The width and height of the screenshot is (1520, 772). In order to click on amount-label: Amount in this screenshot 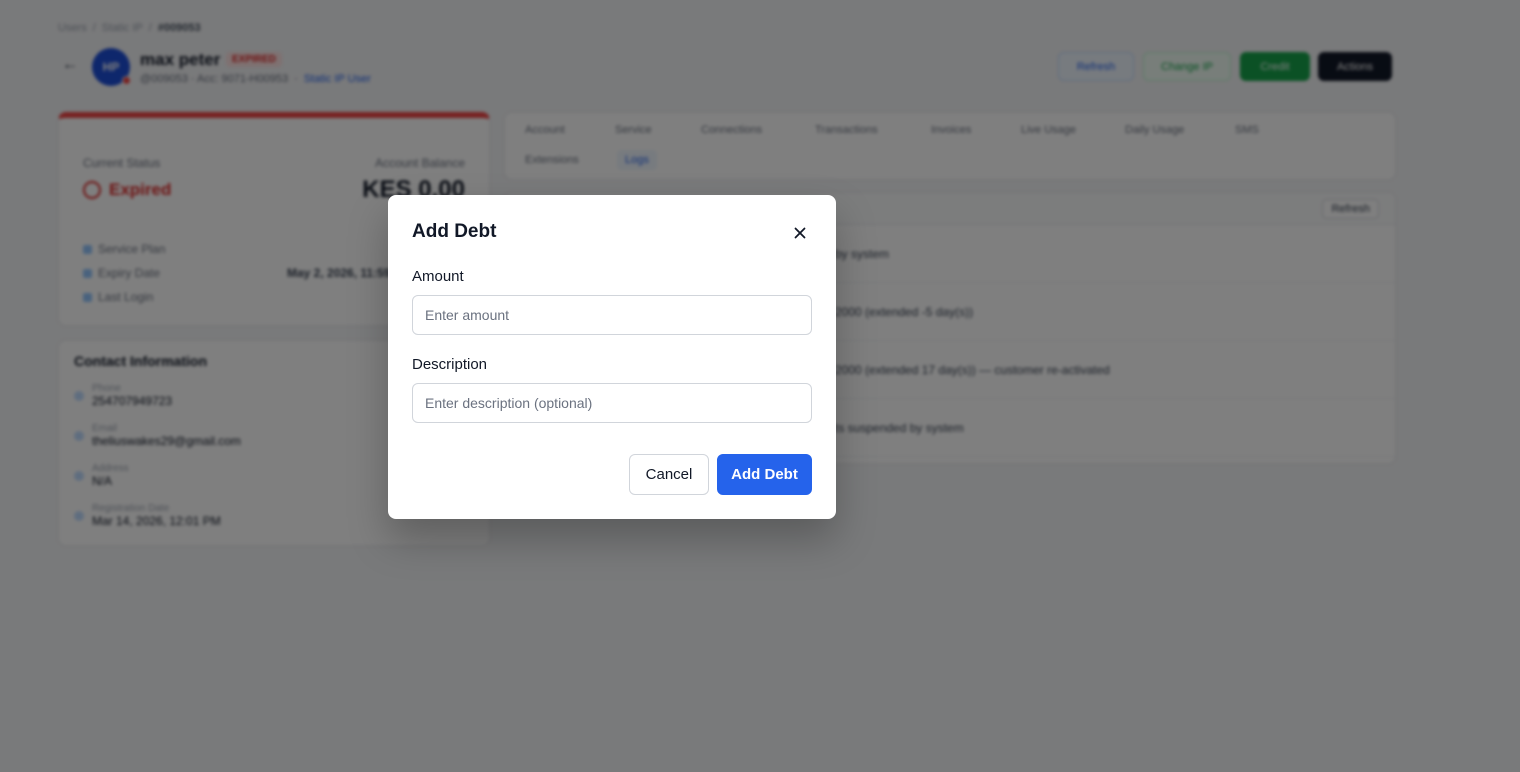, I will do `click(438, 276)`.